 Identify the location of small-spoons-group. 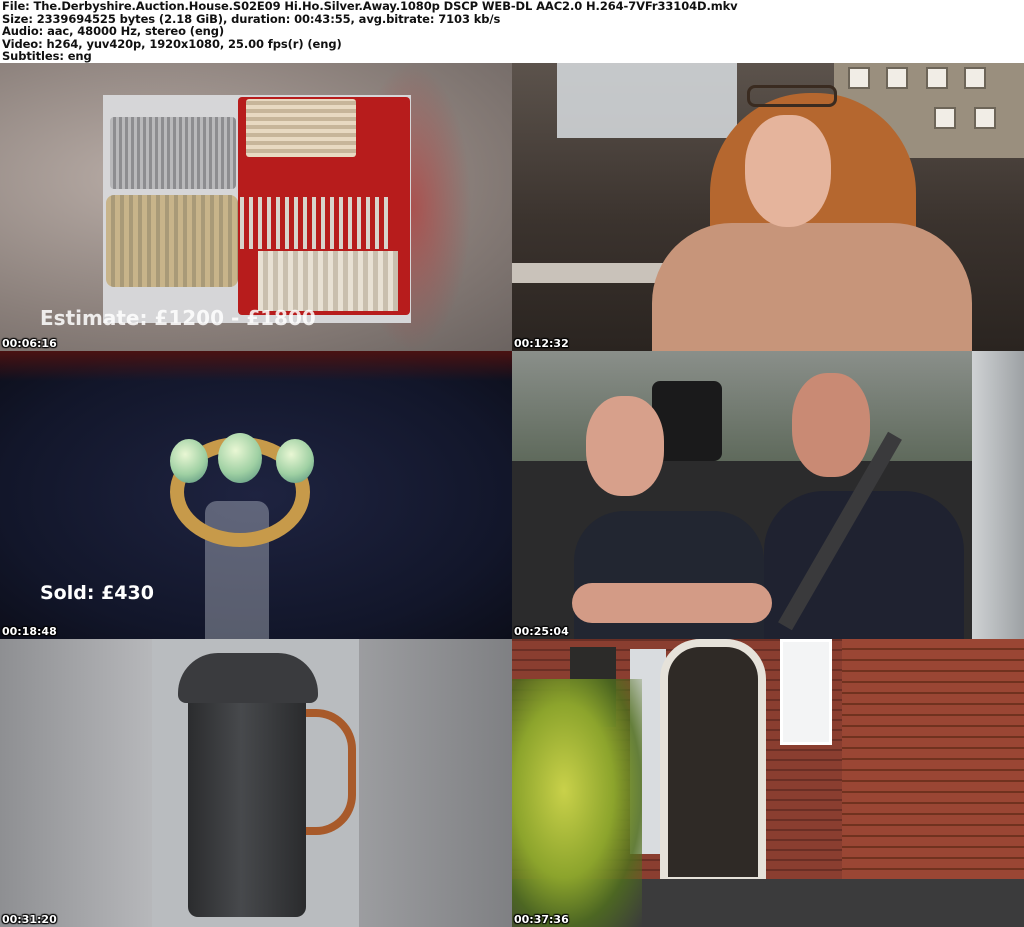
(328, 281).